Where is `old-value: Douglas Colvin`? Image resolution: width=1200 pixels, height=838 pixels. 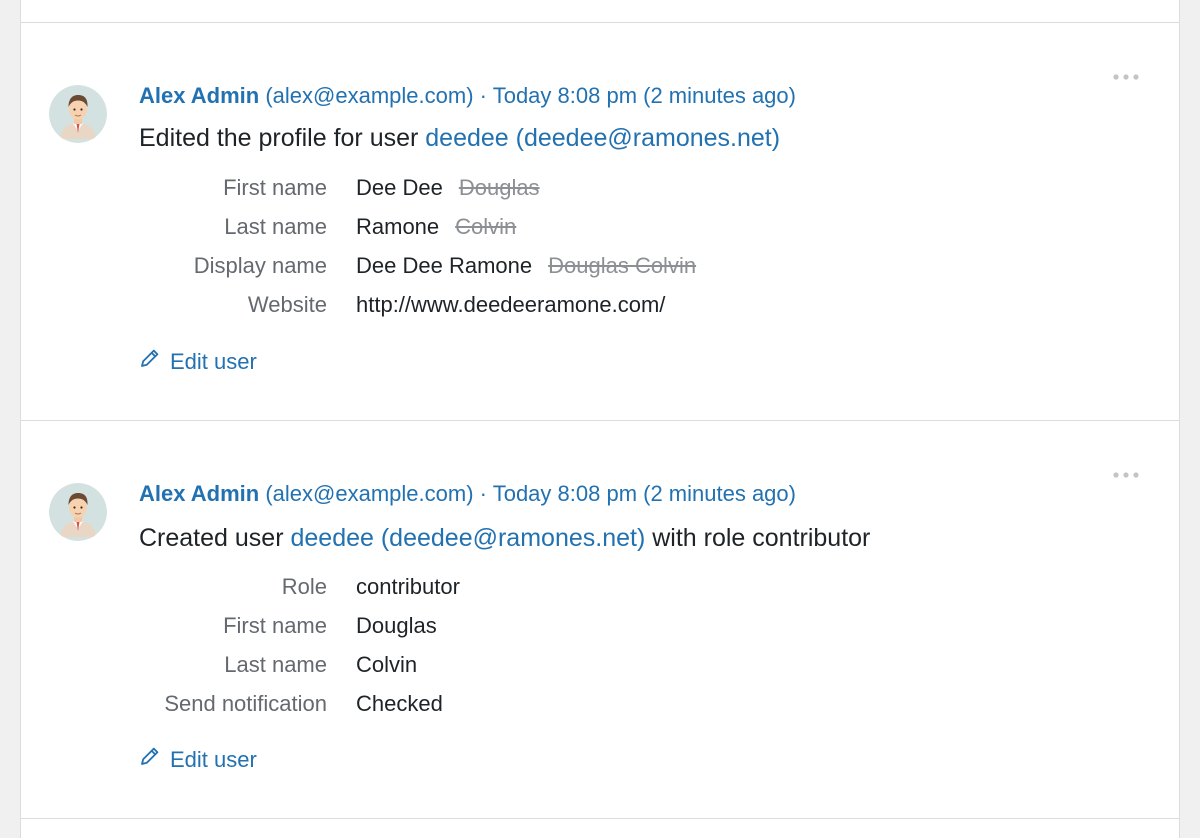 old-value: Douglas Colvin is located at coordinates (622, 265).